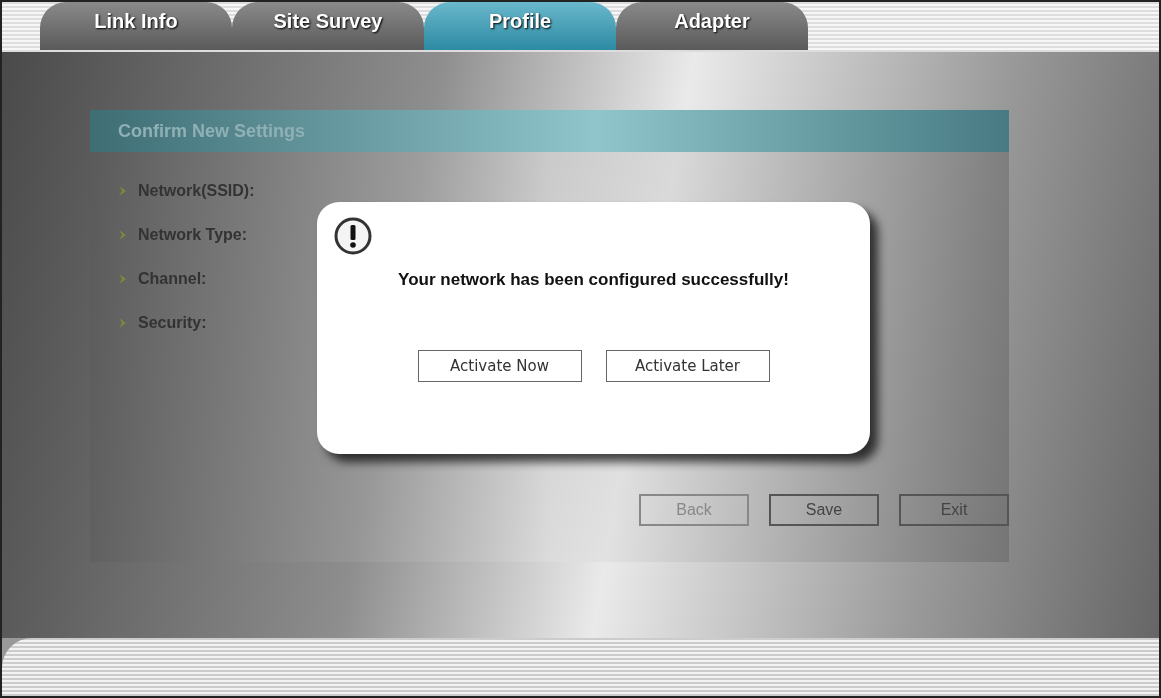 This screenshot has height=698, width=1161. Describe the element at coordinates (549, 131) in the screenshot. I see `panel-title: Confirm New Settings` at that location.